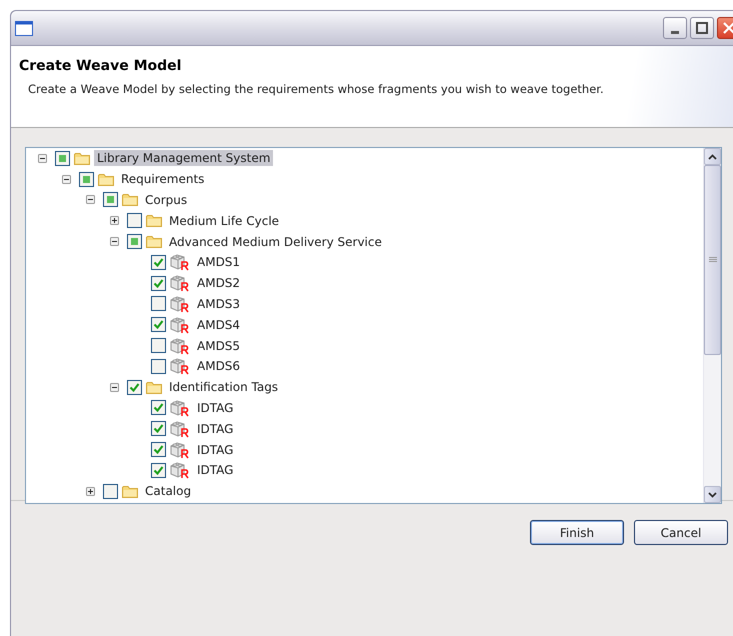  Describe the element at coordinates (316, 89) in the screenshot. I see `dialog-description: Create a Weave Model by selecting the requirements whose fragments you wish to weave together.` at that location.